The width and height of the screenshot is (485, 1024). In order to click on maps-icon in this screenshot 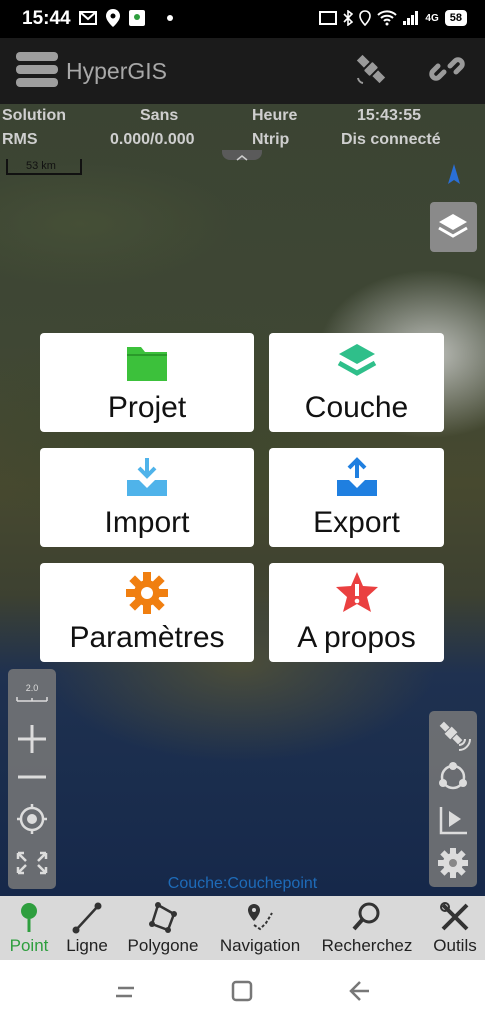, I will do `click(137, 18)`.